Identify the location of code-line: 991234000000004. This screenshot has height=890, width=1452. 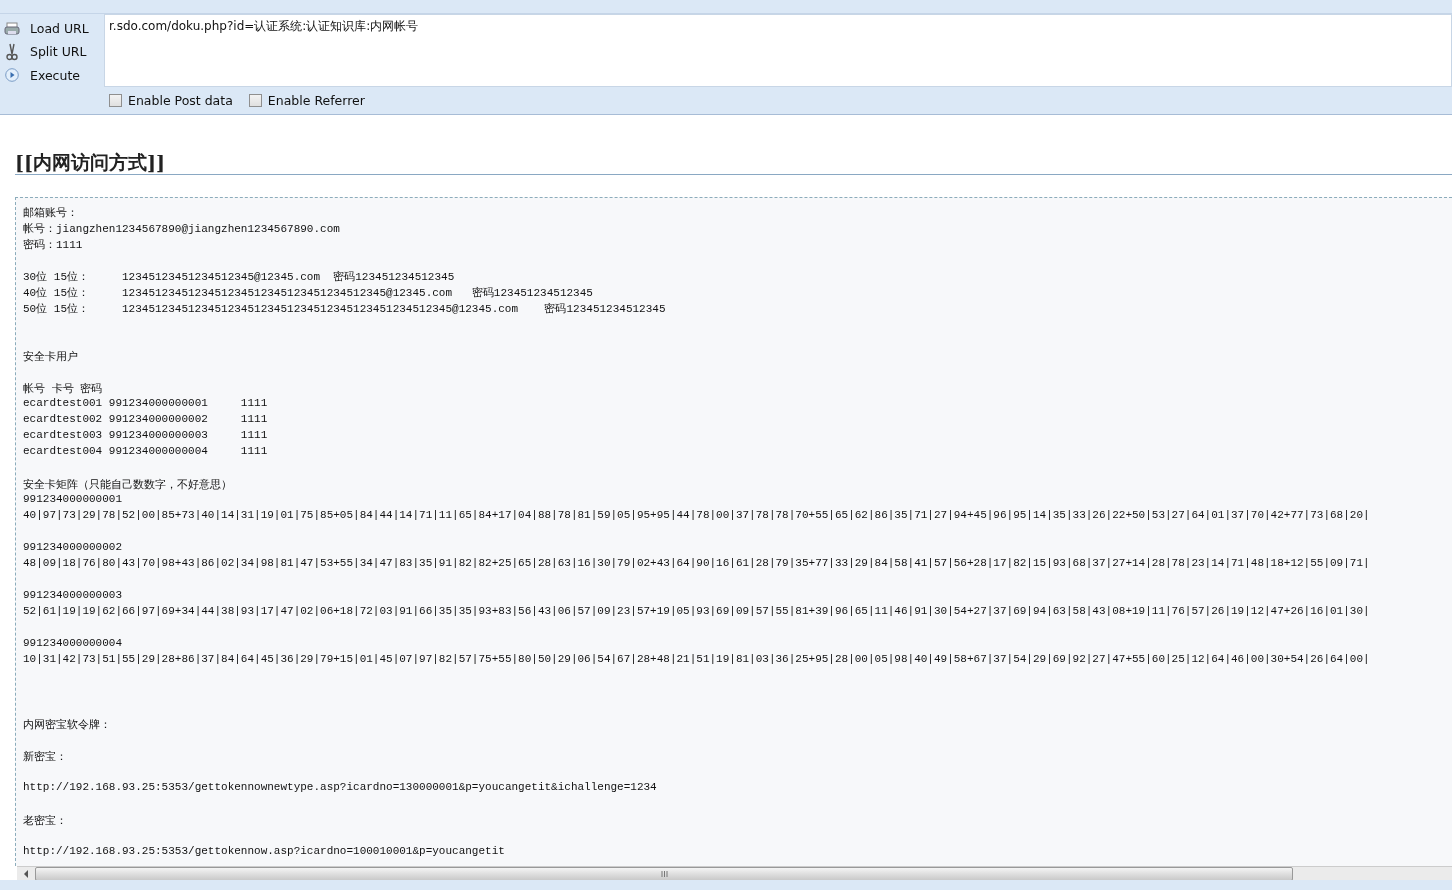
(73, 644).